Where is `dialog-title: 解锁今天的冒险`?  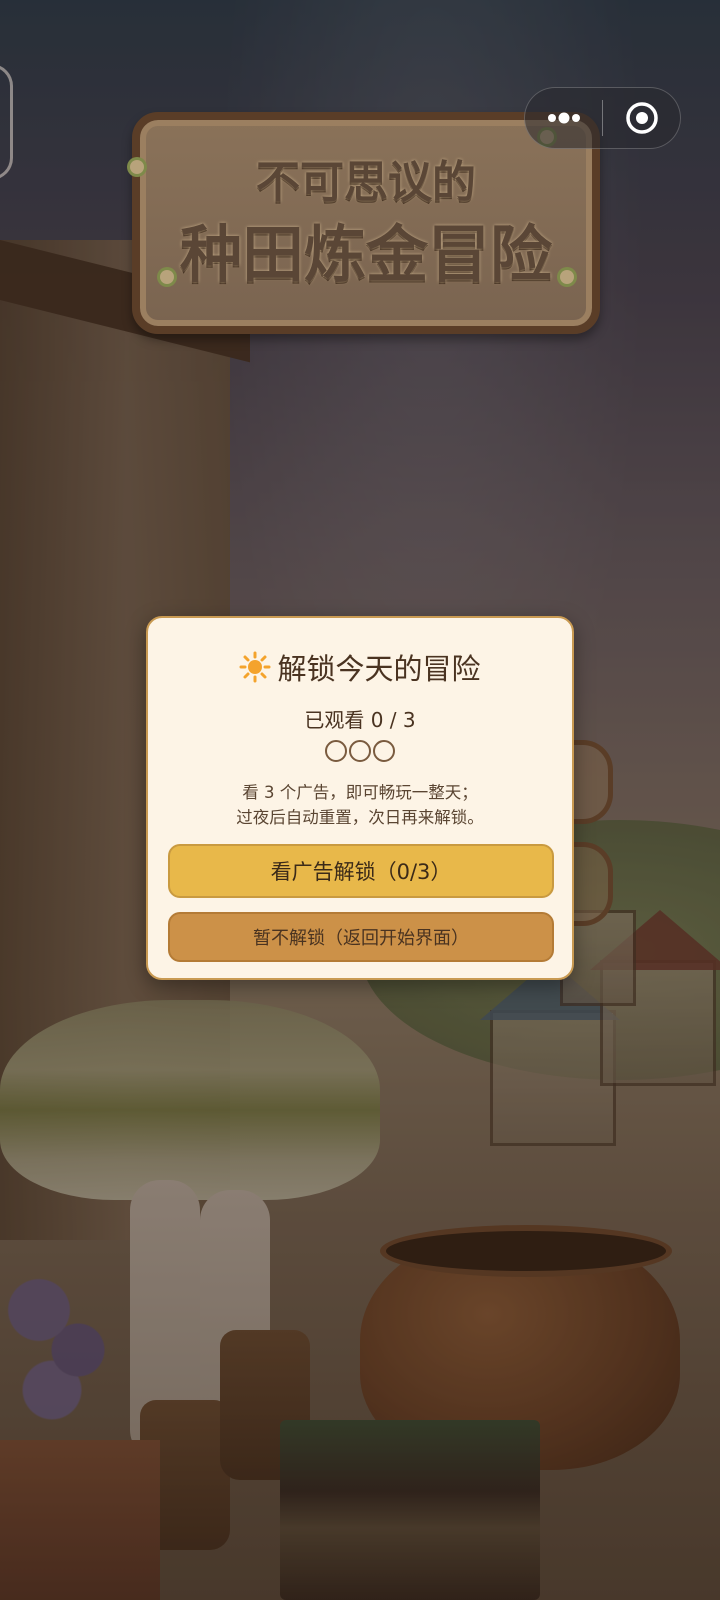 dialog-title: 解锁今天的冒险 is located at coordinates (360, 667).